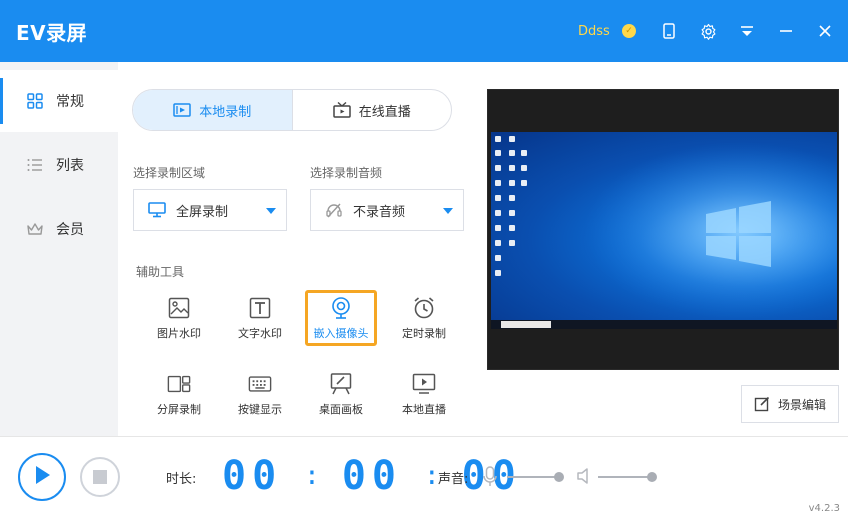 The image size is (848, 516). I want to click on sidebar-item-label: 会员, so click(70, 230).